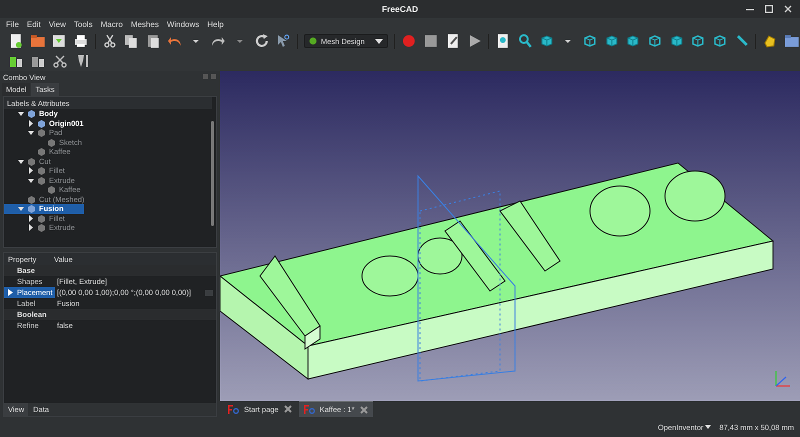 The height and width of the screenshot is (437, 800). Describe the element at coordinates (769, 9) in the screenshot. I see `maximize-icon` at that location.